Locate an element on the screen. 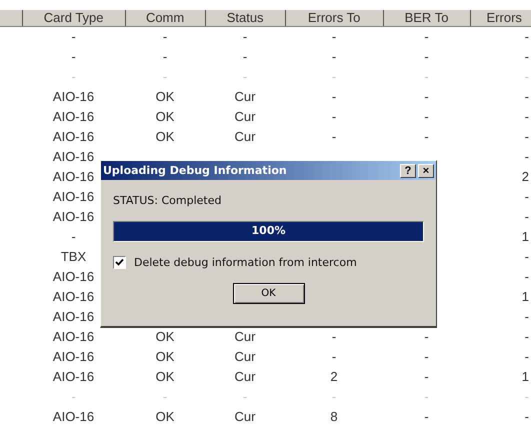  window-title: Uploading Debug Information is located at coordinates (195, 170).